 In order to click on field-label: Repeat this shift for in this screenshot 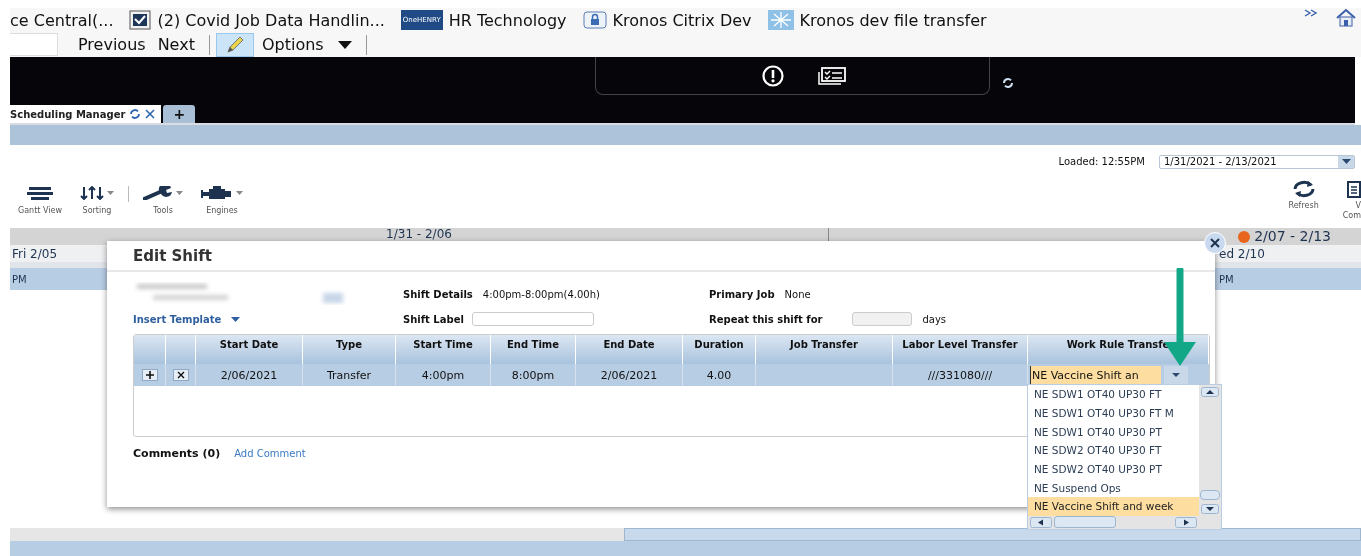, I will do `click(766, 319)`.